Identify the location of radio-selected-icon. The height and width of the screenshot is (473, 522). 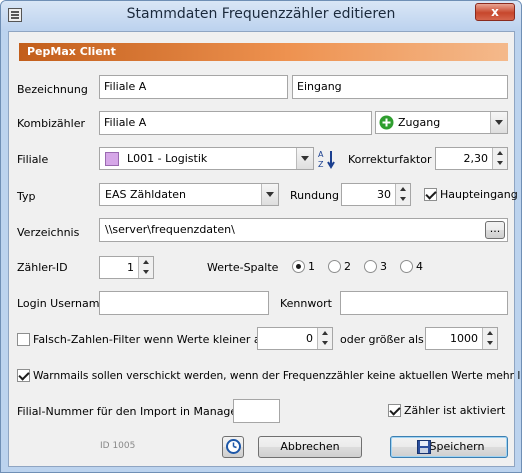
(298, 266).